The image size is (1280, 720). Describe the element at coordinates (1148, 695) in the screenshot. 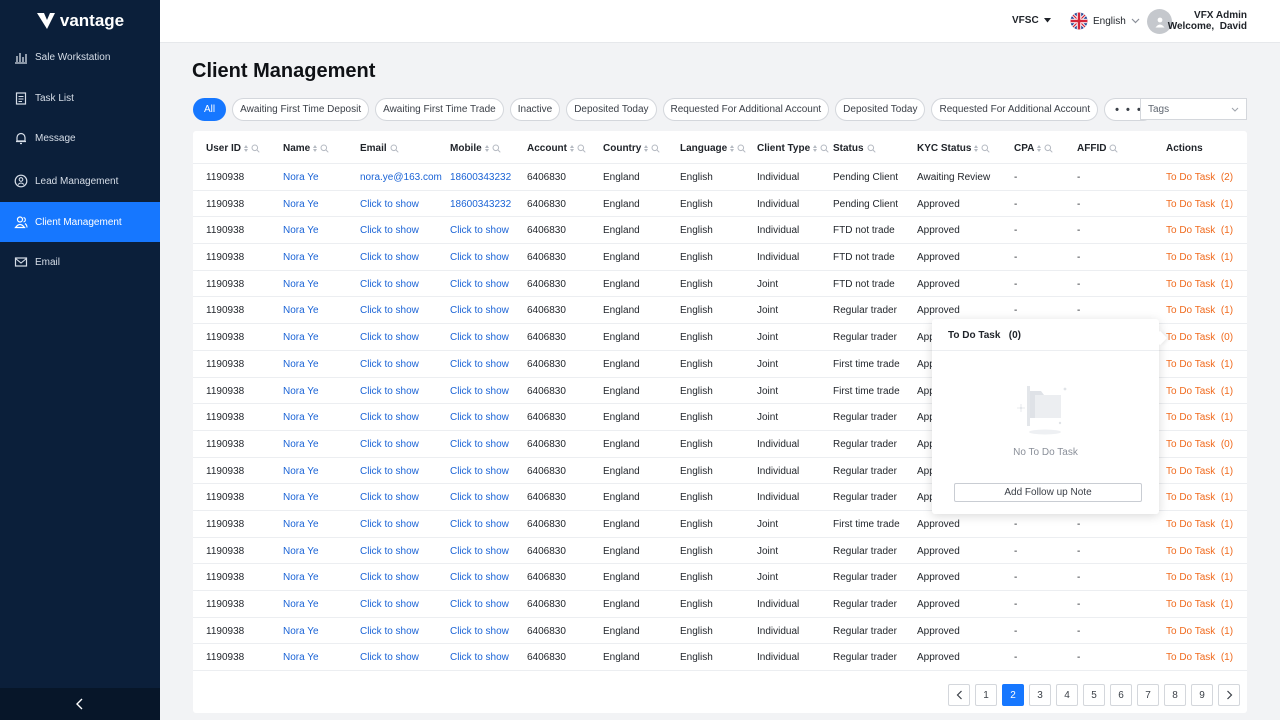

I see `page-button: 7` at that location.